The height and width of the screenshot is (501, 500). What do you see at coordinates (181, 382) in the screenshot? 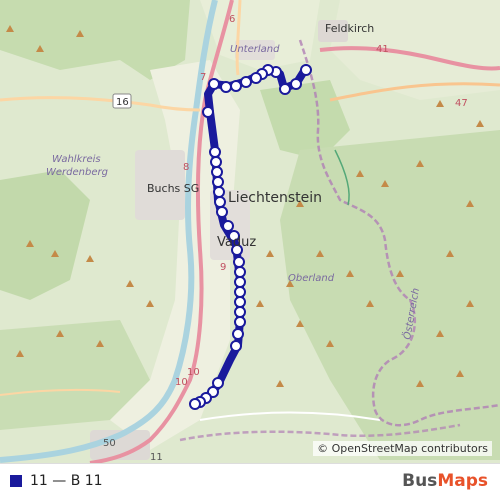
I see `road-label-10b: 10` at bounding box center [181, 382].